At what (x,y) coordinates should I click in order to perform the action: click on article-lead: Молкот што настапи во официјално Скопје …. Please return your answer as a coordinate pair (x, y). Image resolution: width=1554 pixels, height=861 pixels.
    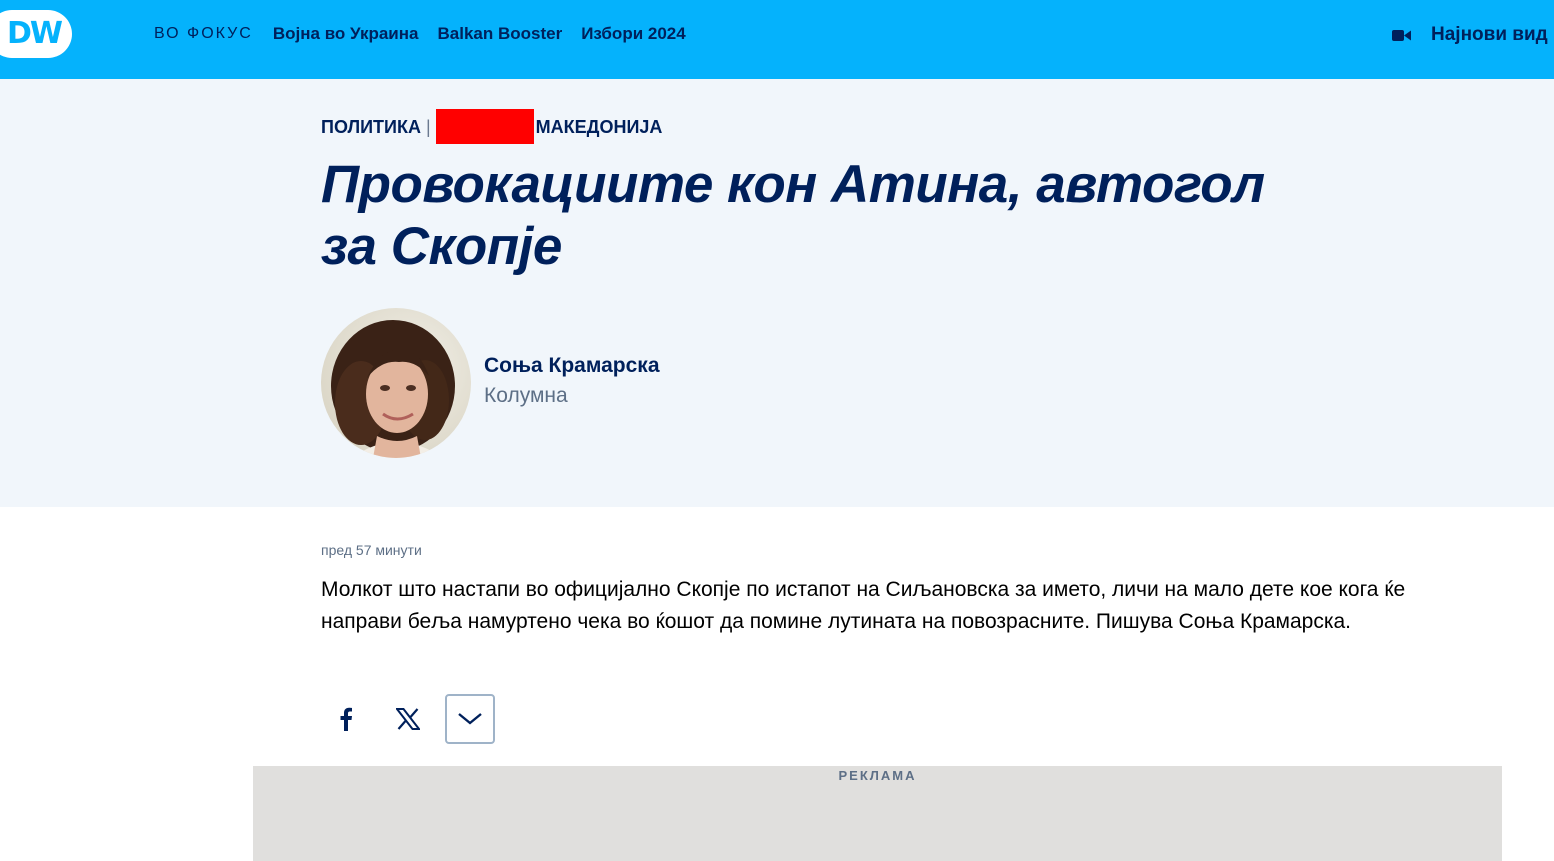
    Looking at the image, I should click on (863, 605).